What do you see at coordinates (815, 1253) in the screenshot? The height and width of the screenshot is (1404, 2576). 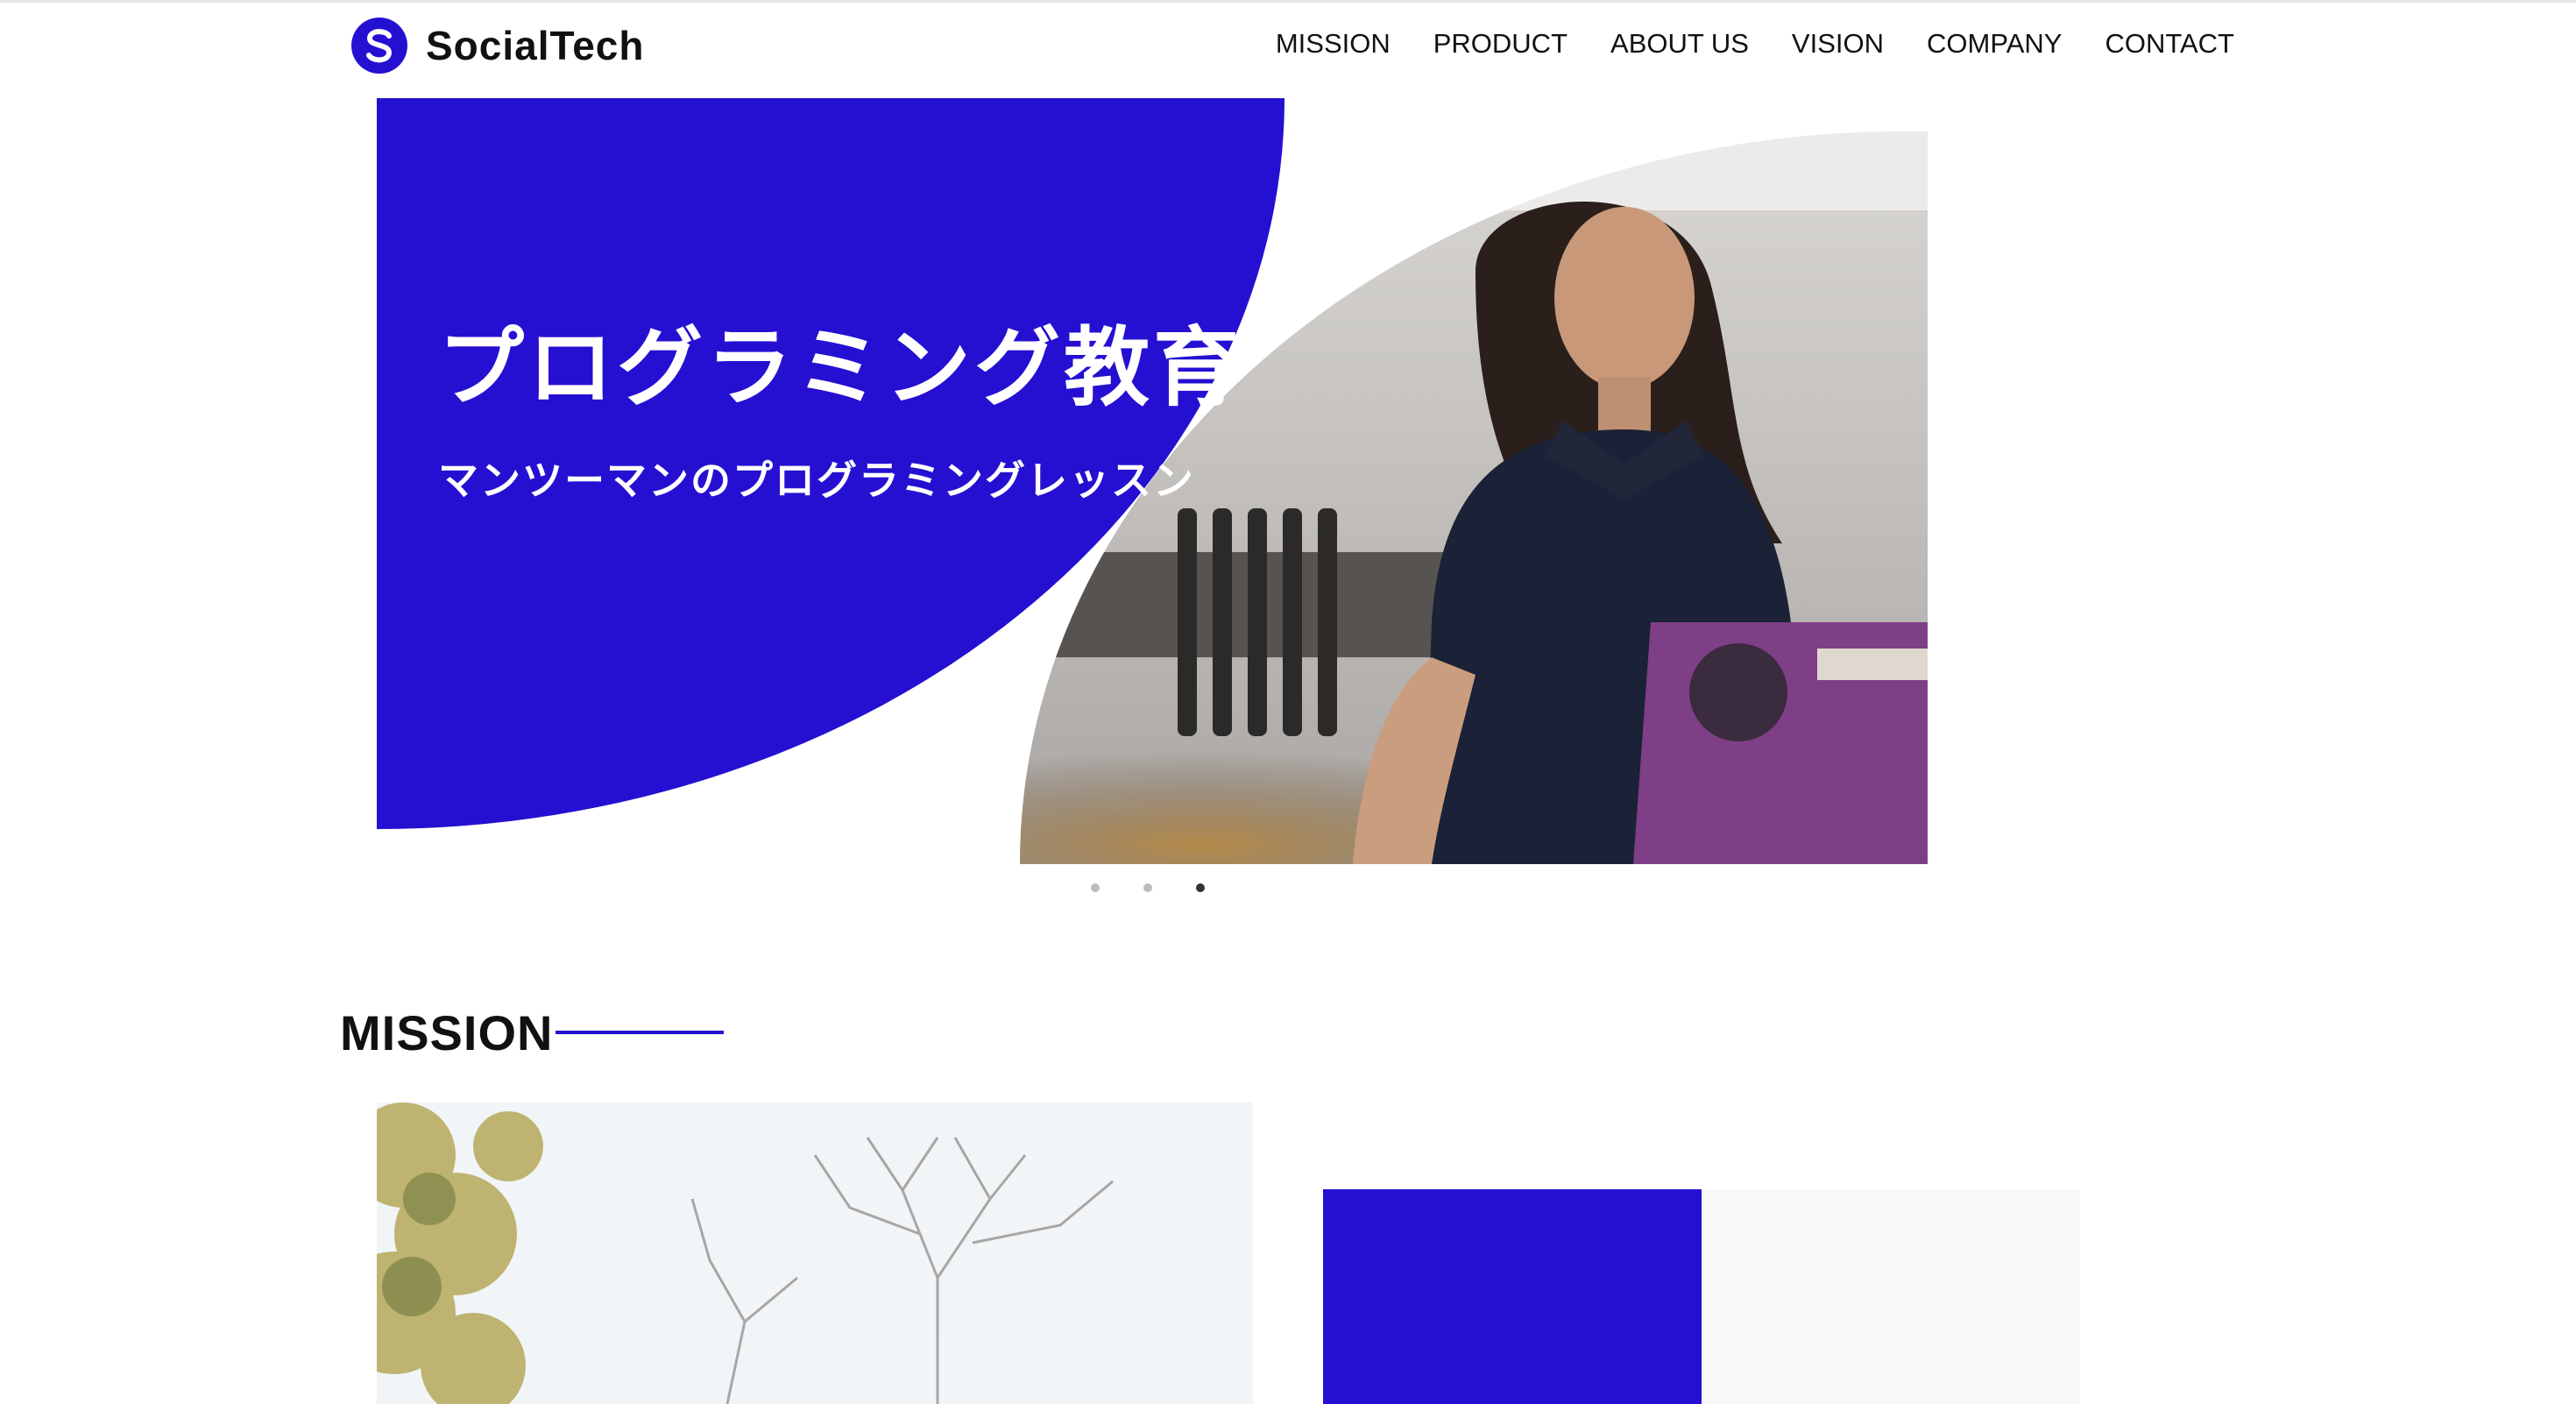 I see `tree-branches-photo` at bounding box center [815, 1253].